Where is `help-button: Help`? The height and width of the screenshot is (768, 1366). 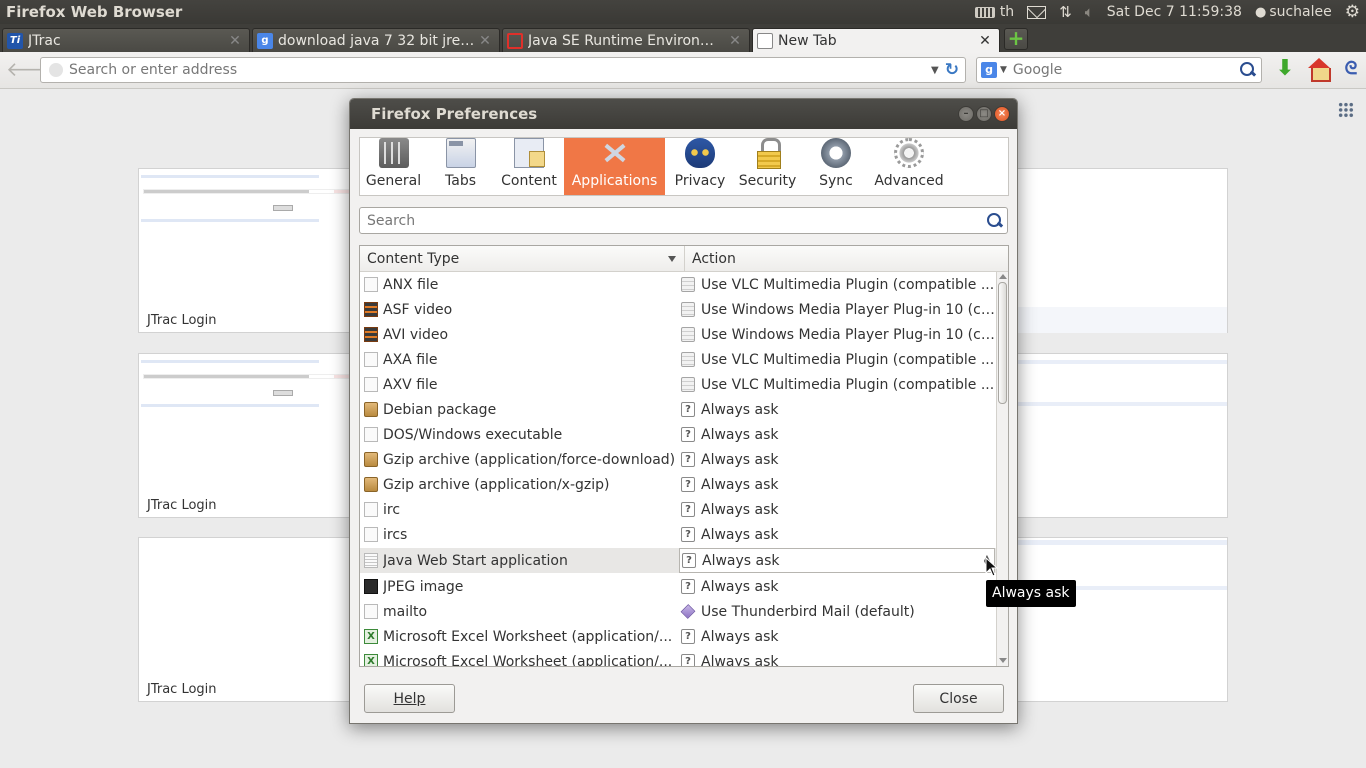
help-button: Help is located at coordinates (409, 698).